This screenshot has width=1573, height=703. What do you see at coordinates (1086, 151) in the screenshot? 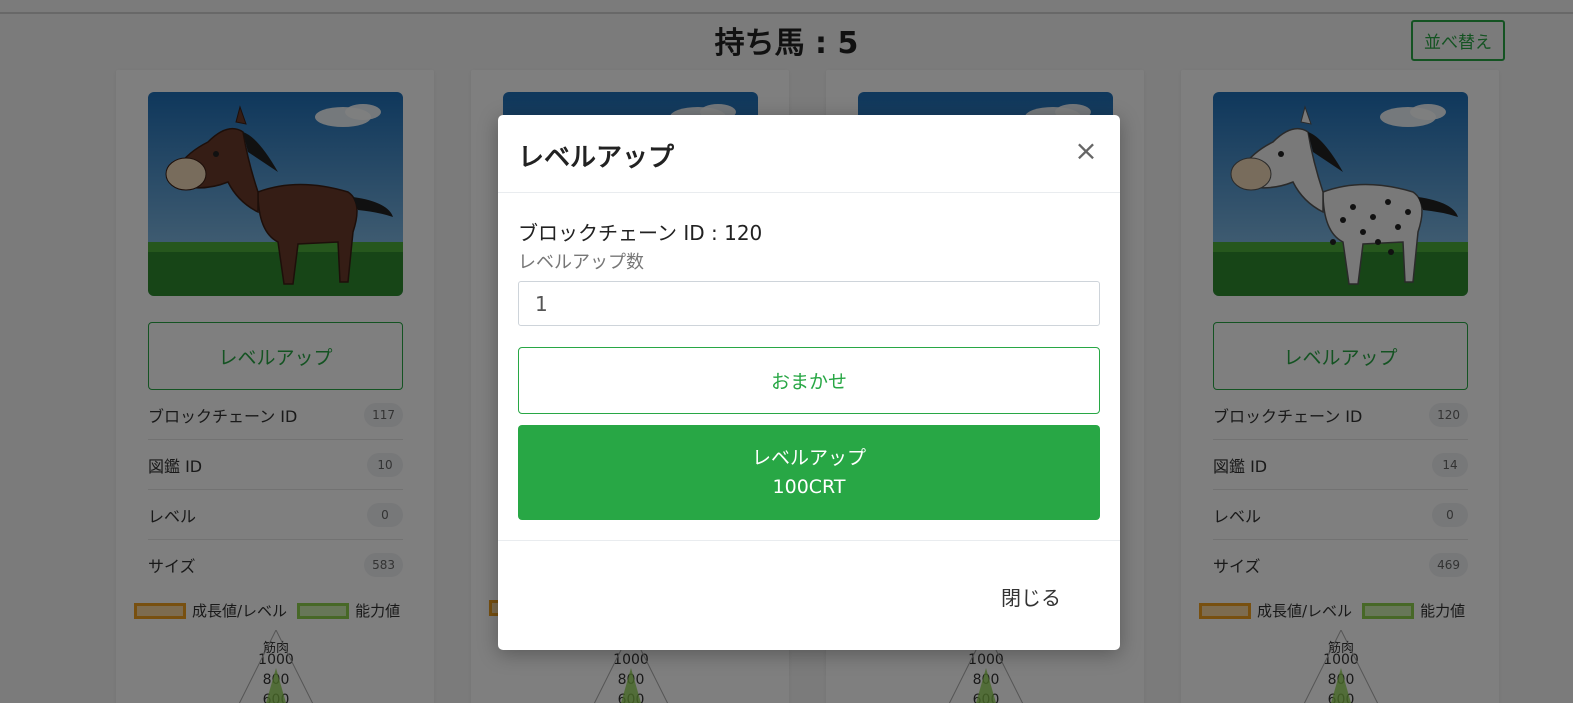
I see `close-icon: ×` at bounding box center [1086, 151].